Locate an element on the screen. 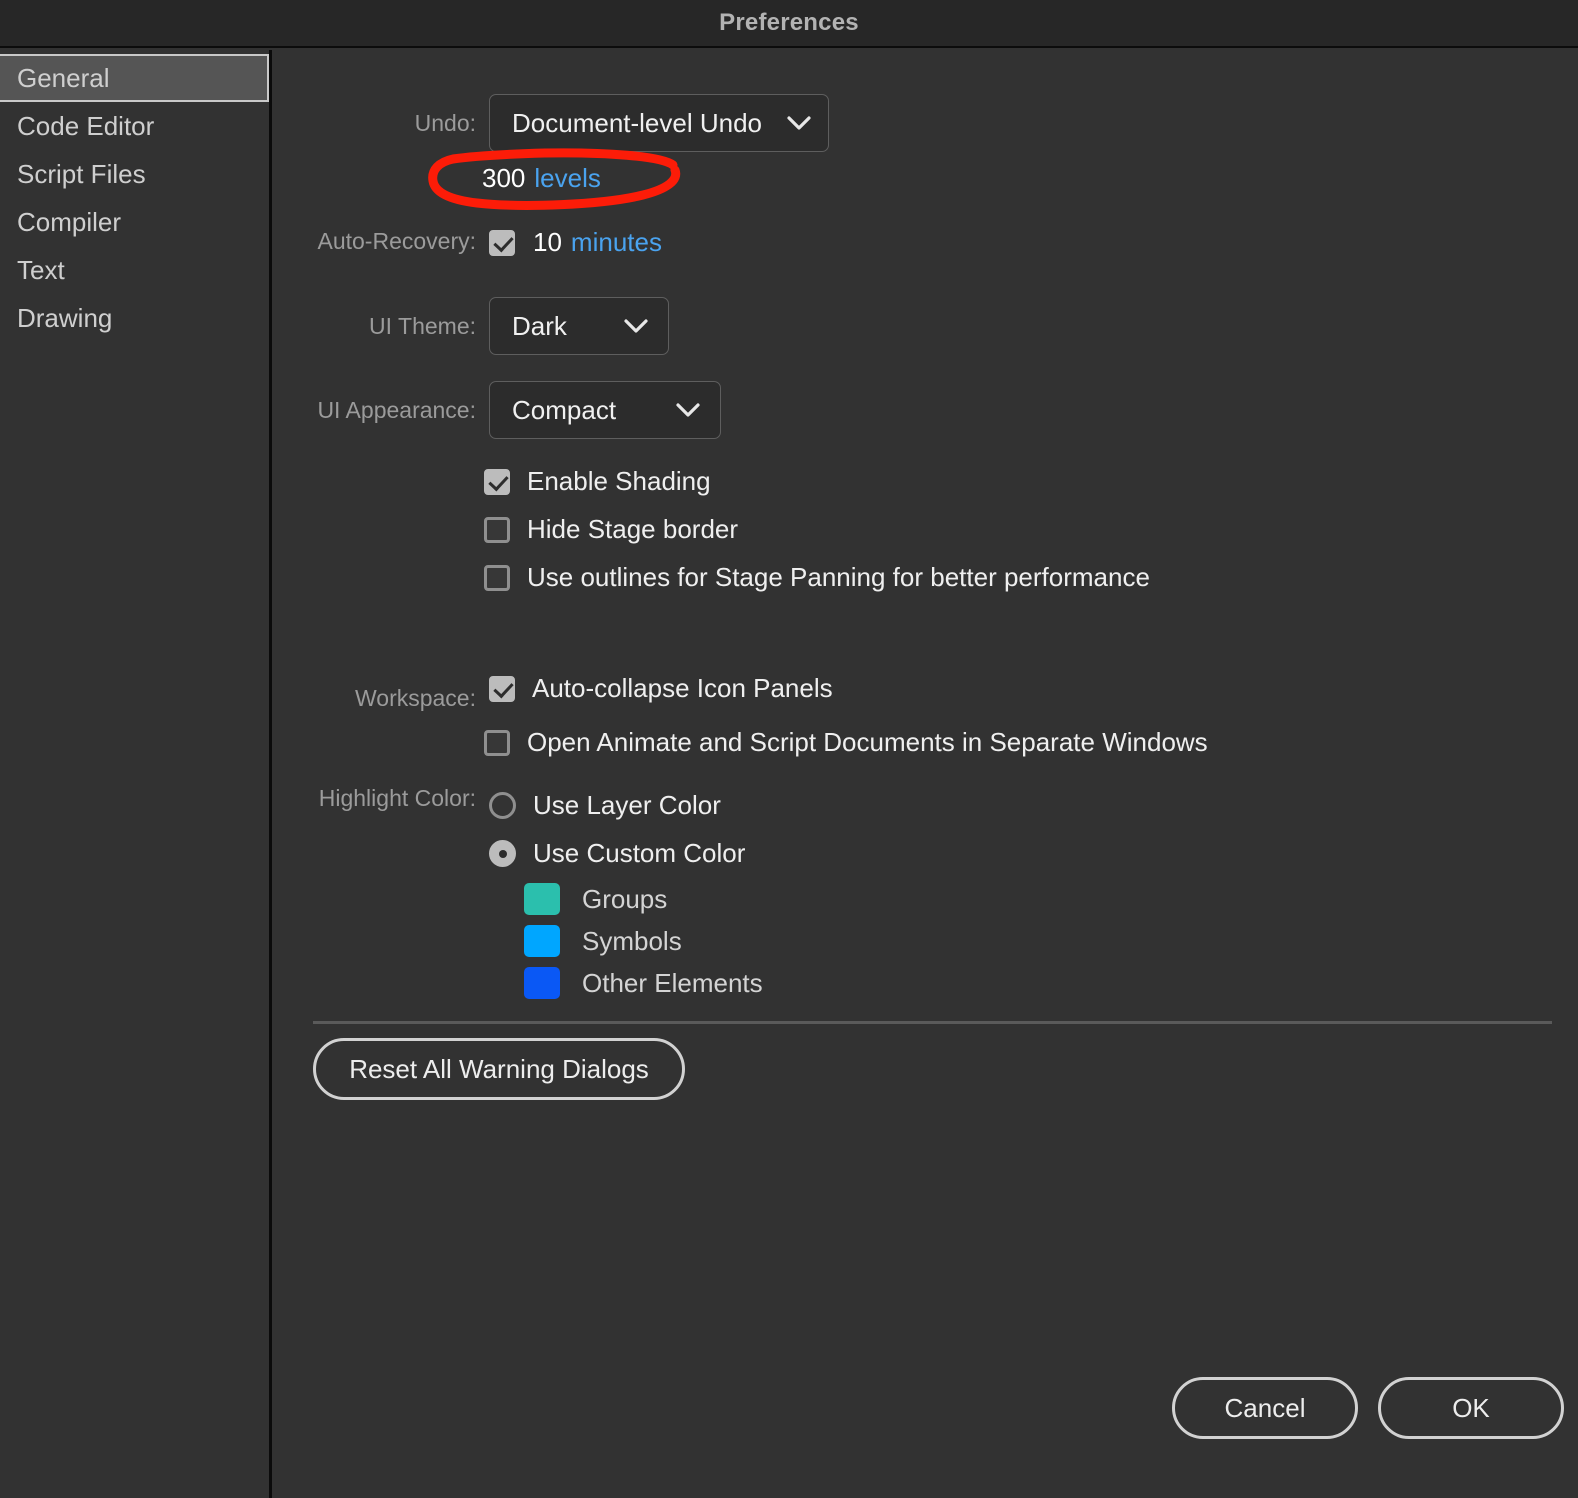 This screenshot has width=1578, height=1498. use-custom-color-row: Use Custom Color is located at coordinates (617, 853).